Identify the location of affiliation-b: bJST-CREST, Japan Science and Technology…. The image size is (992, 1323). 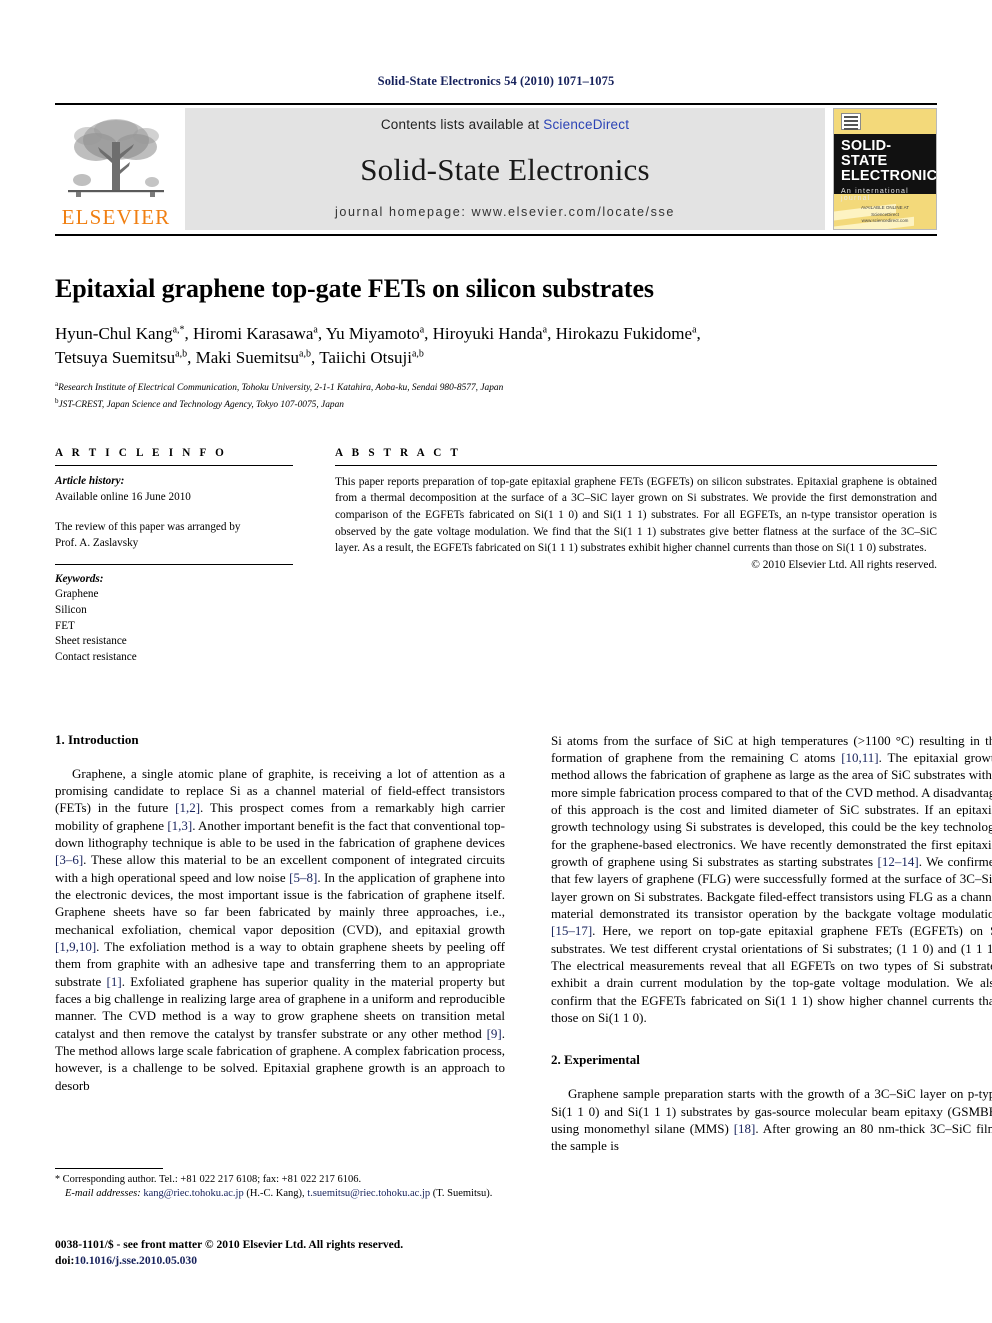
(496, 404).